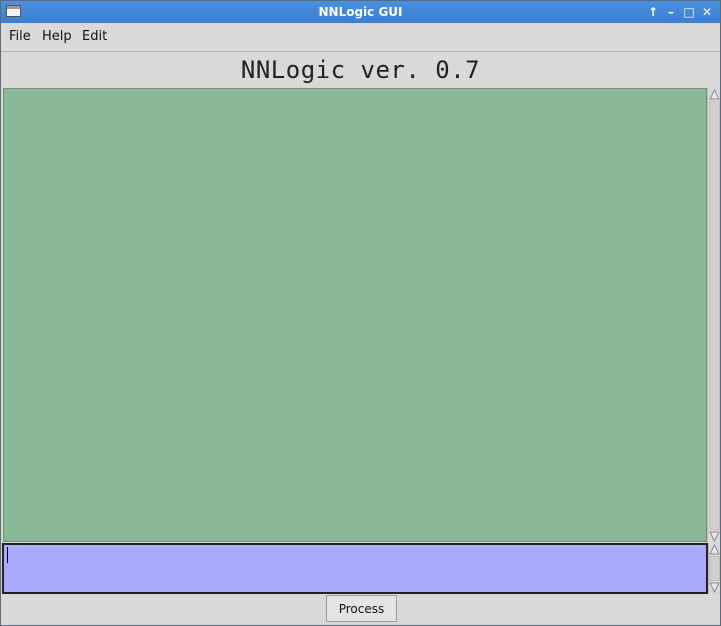 The width and height of the screenshot is (721, 626). I want to click on input-scroll-trough, so click(714, 568).